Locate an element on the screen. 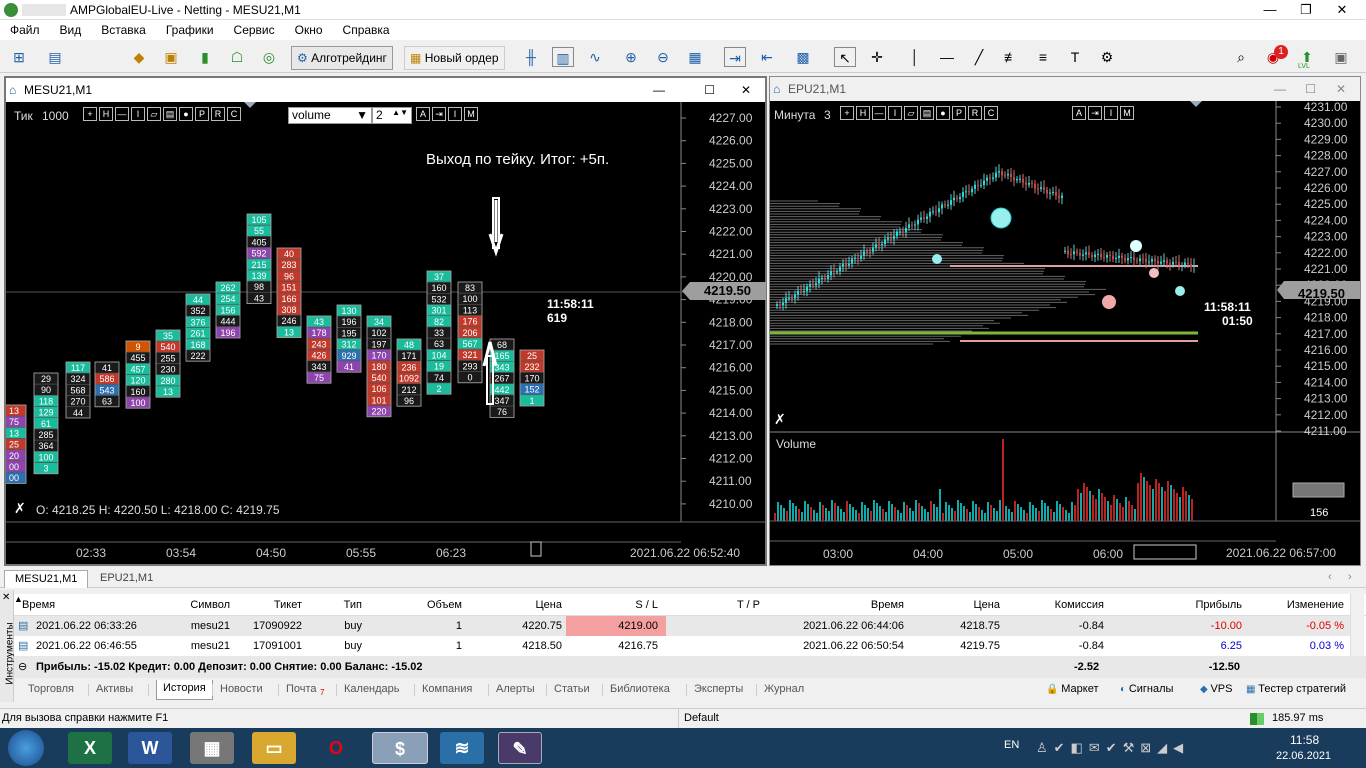  data-icon: ◆ is located at coordinates (139, 57).